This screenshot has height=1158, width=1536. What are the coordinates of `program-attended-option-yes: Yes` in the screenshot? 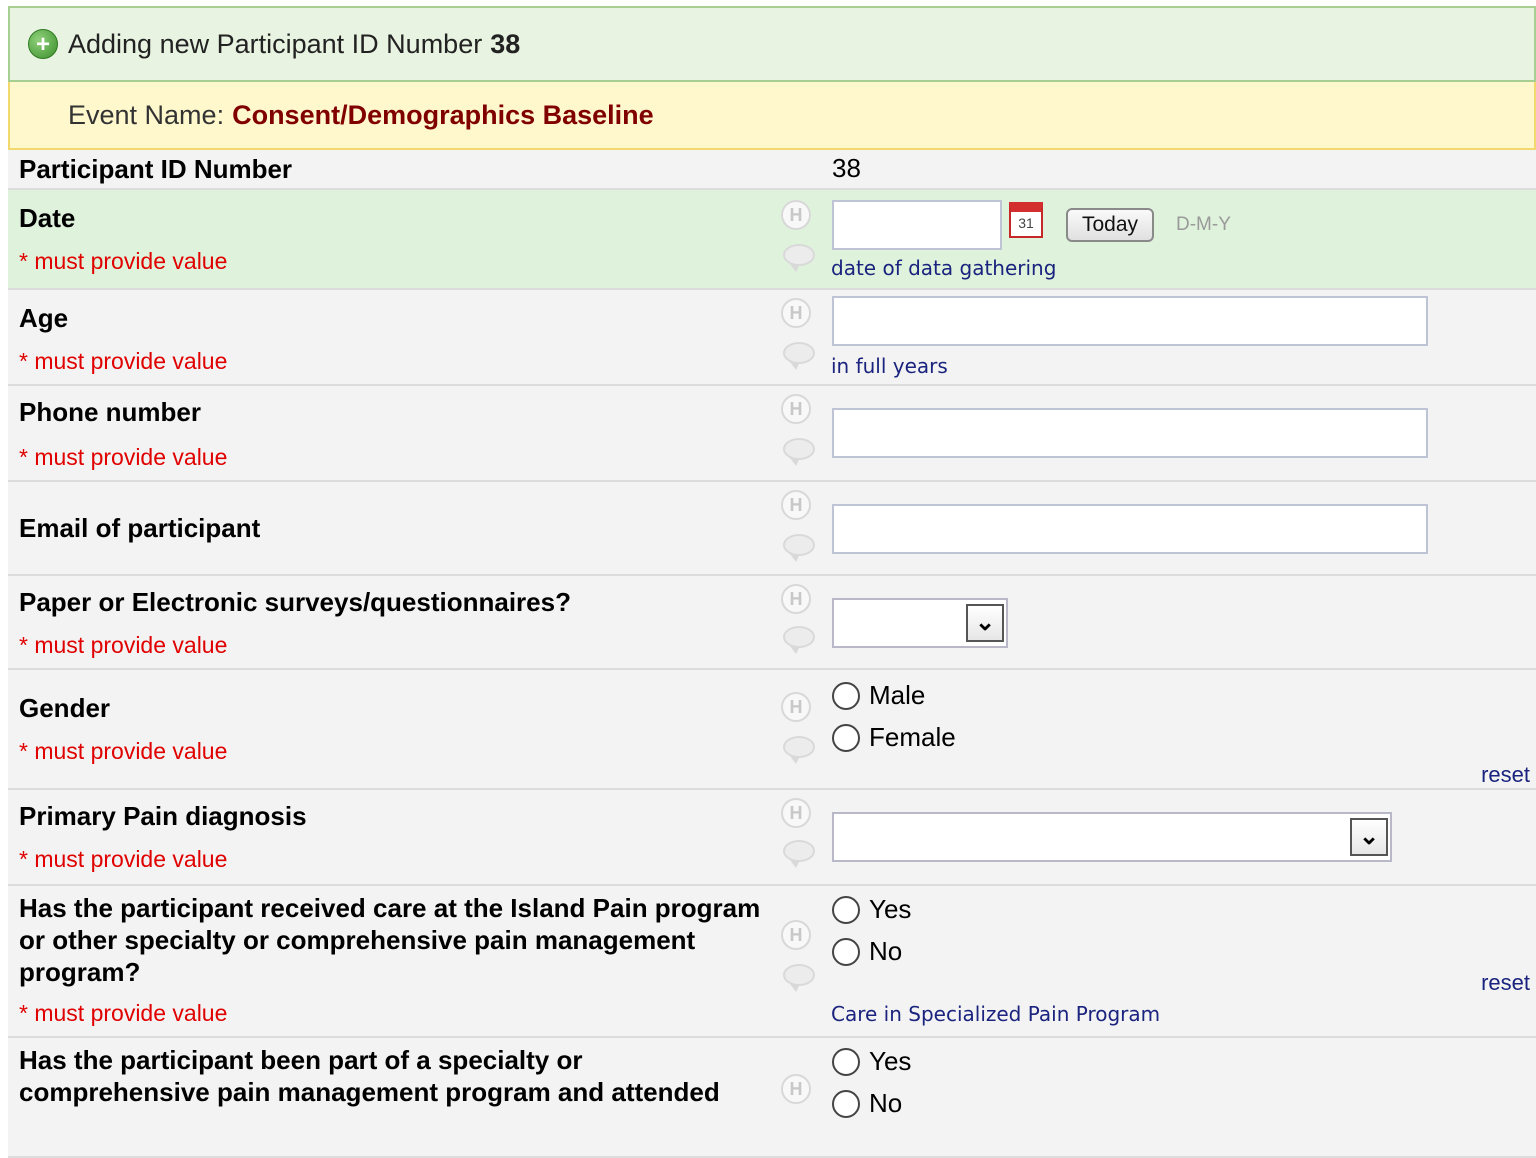 It's located at (871, 1061).